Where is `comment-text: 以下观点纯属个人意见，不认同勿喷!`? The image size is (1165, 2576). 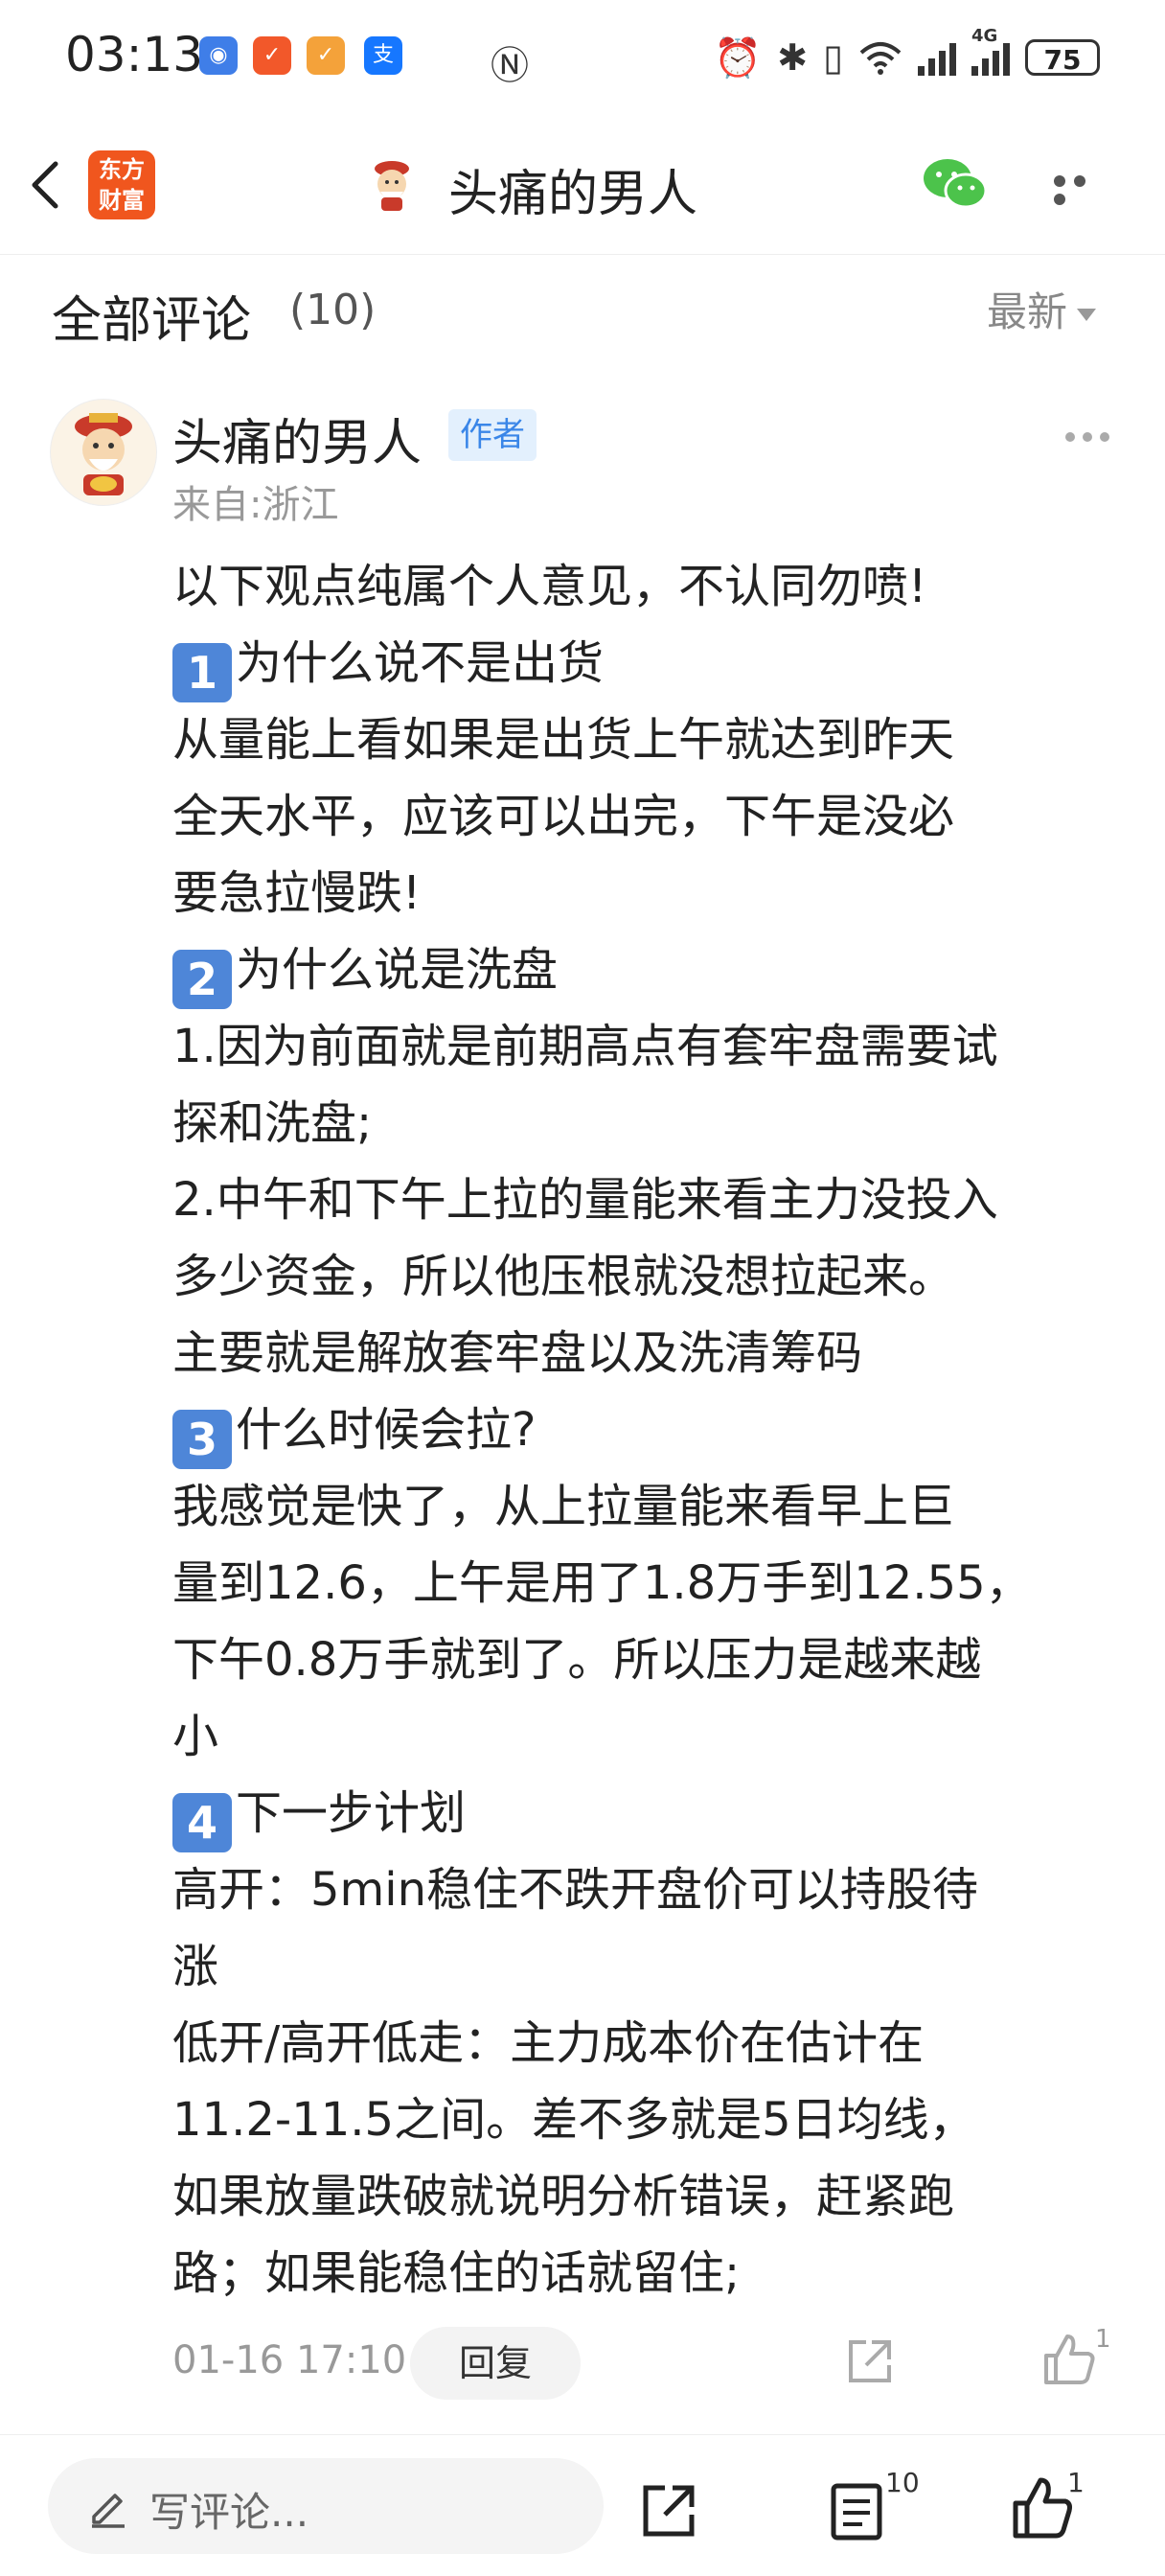
comment-text: 以下观点纯属个人意见，不认同勿喷! is located at coordinates (549, 586).